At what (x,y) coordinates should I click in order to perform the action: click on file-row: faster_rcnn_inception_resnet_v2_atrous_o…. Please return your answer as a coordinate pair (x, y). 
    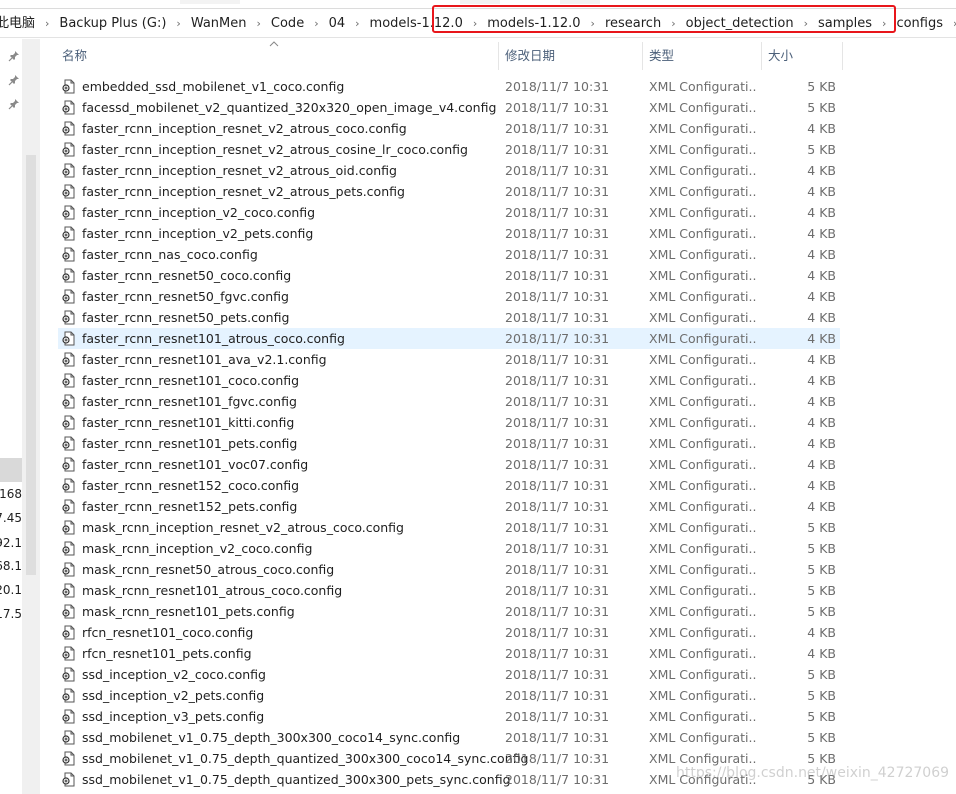
    Looking at the image, I should click on (449, 170).